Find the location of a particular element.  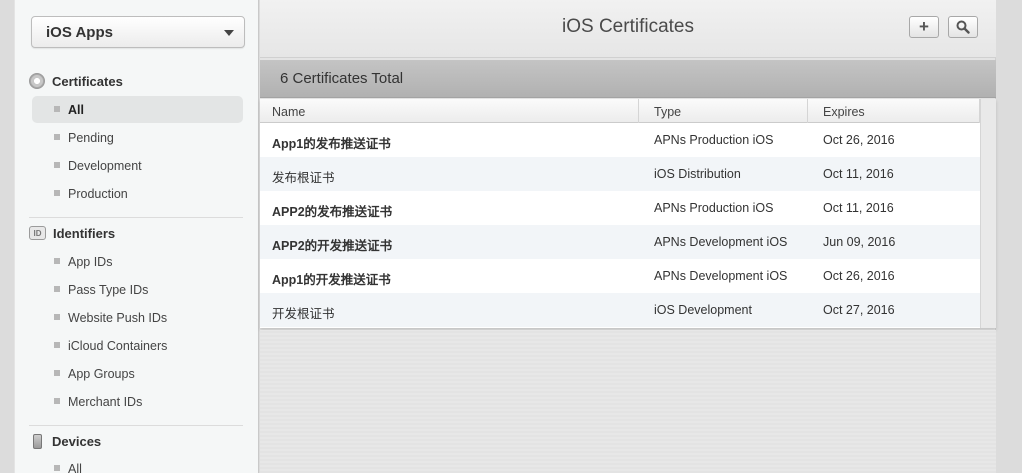

sidebar-item-icloud-containers: iCloud Containers is located at coordinates (137, 345).